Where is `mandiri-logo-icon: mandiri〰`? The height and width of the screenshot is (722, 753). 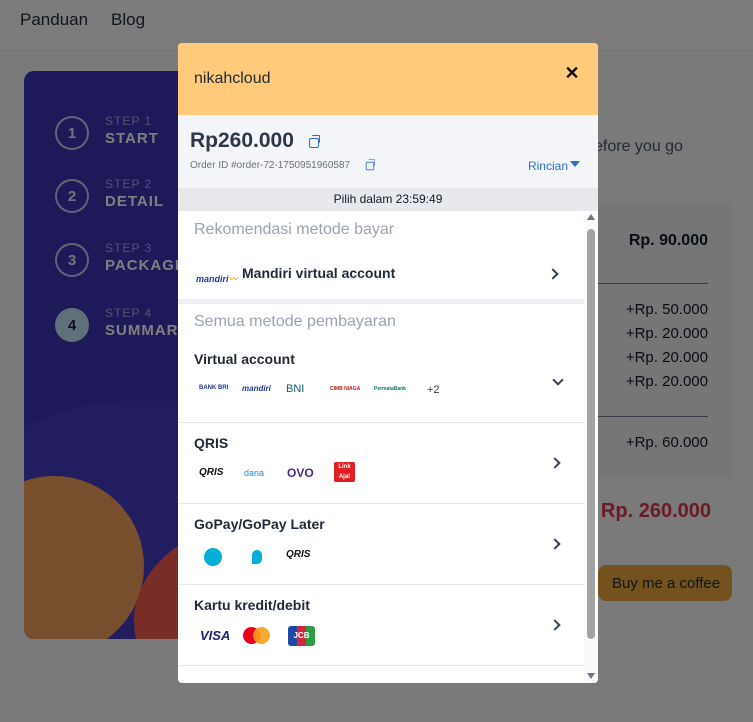
mandiri-logo-icon: mandiri〰 is located at coordinates (217, 279).